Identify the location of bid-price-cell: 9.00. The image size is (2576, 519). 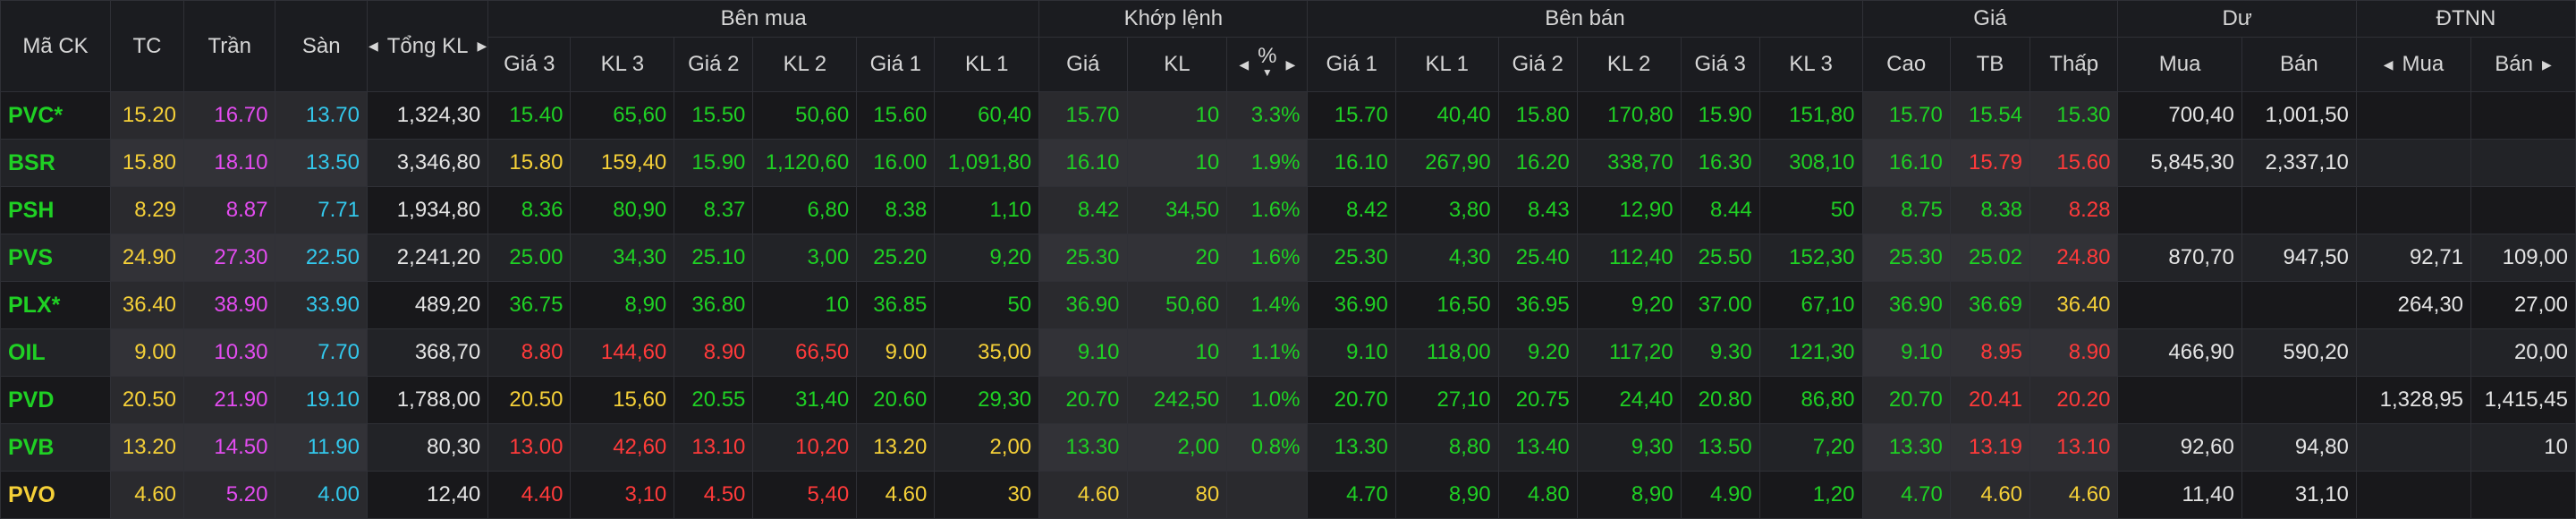
(896, 352).